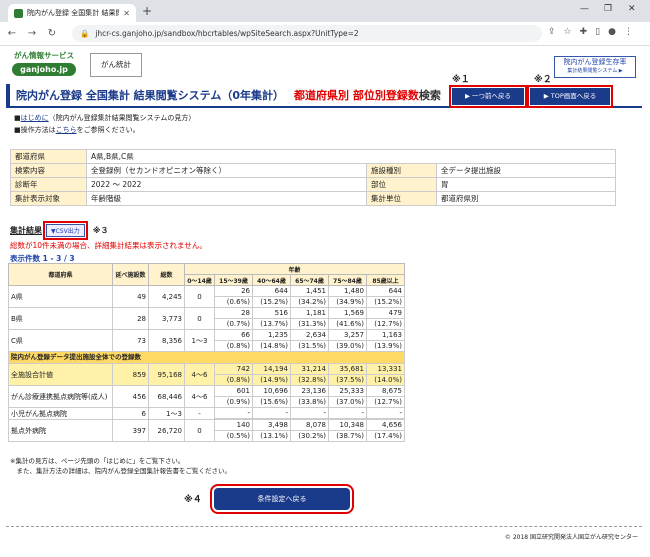  What do you see at coordinates (309, 291) in the screenshot?
I see `cell-count: 1,451` at bounding box center [309, 291].